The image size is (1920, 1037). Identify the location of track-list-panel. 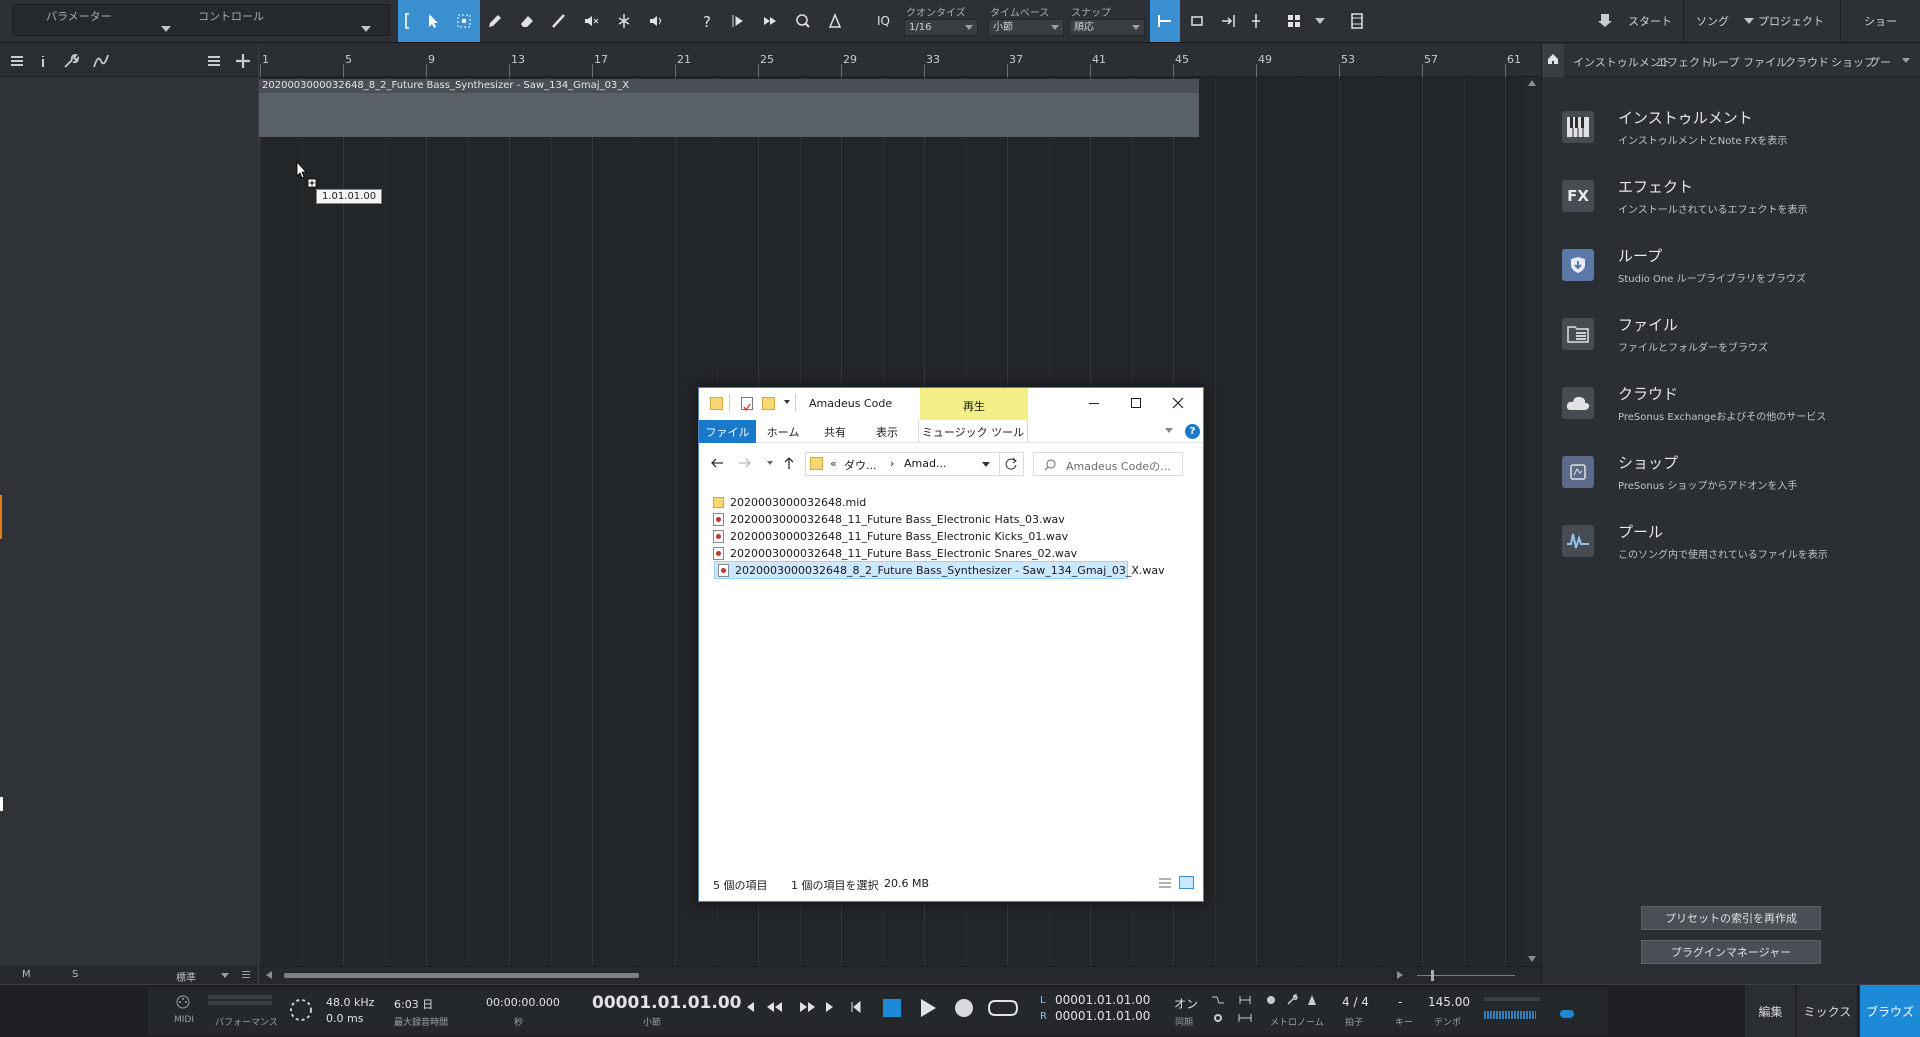
(129, 521).